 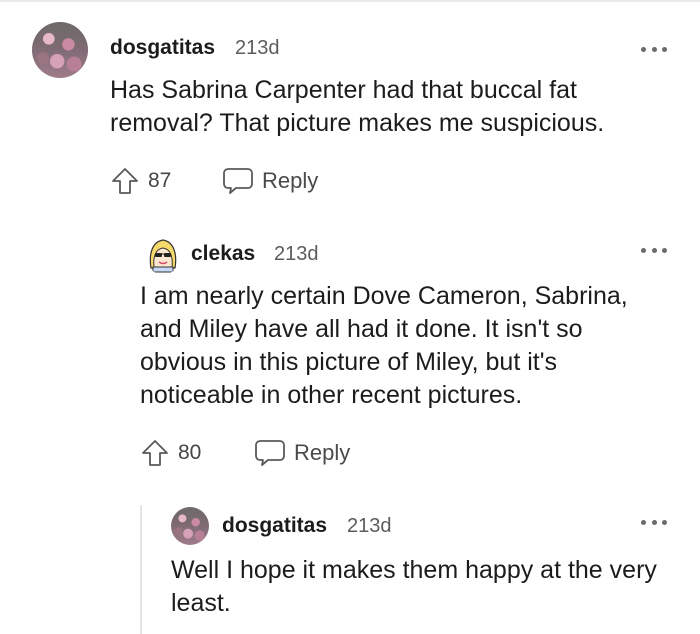 I want to click on upvote-button: 80, so click(x=170, y=453).